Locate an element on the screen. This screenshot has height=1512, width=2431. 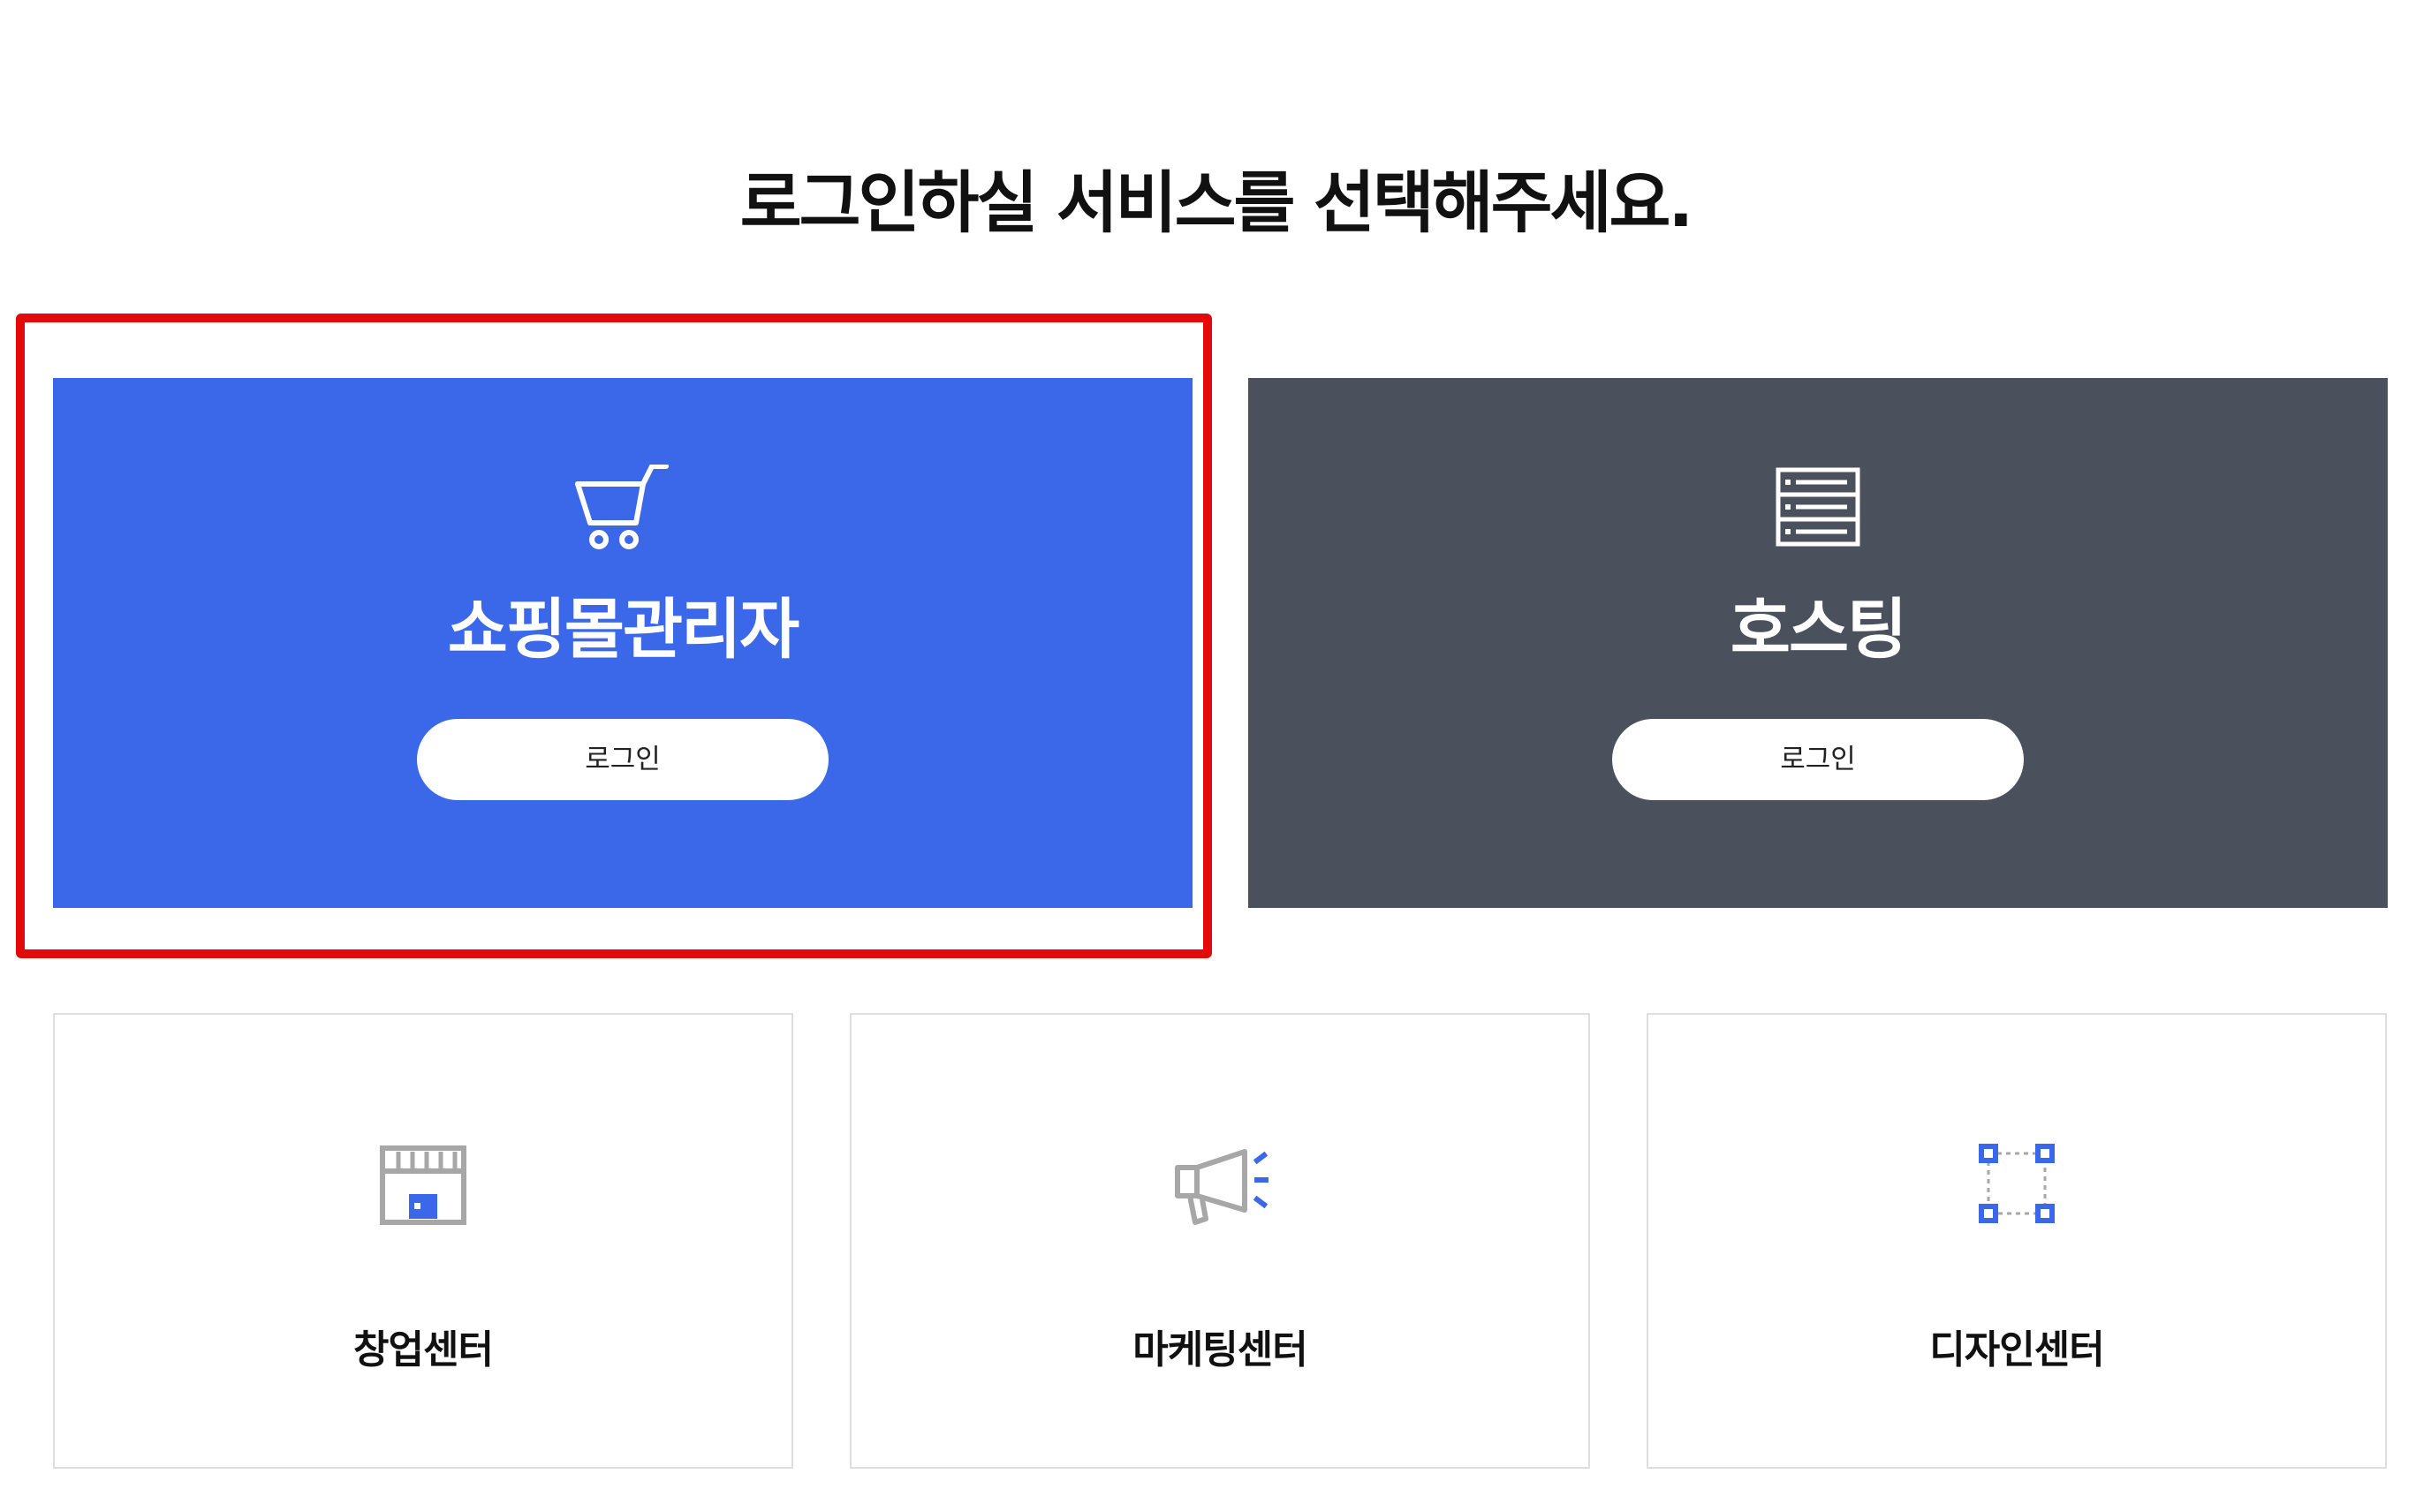
megaphone-icon is located at coordinates (1222, 1187).